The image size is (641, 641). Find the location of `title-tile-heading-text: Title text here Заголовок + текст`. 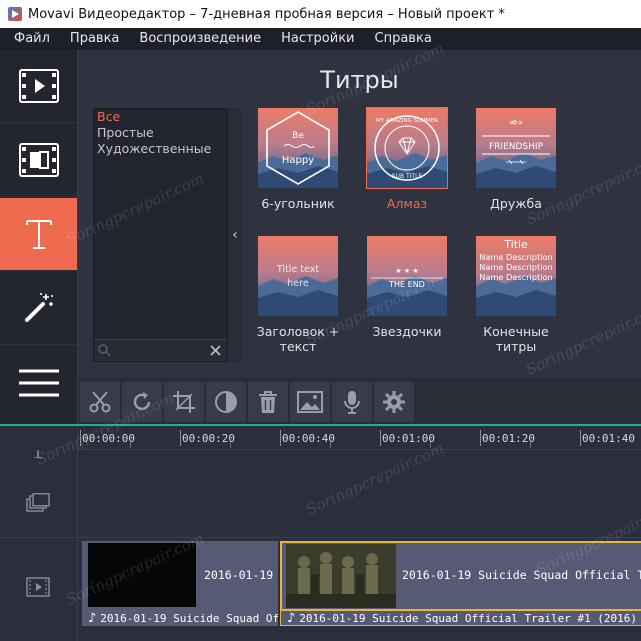

title-tile-heading-text: Title text here Заголовок + текст is located at coordinates (307, 301).